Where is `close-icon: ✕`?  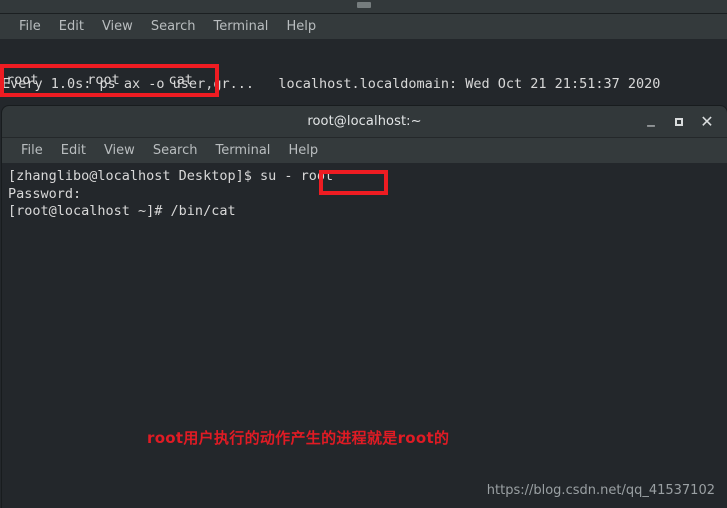
close-icon: ✕ is located at coordinates (707, 121).